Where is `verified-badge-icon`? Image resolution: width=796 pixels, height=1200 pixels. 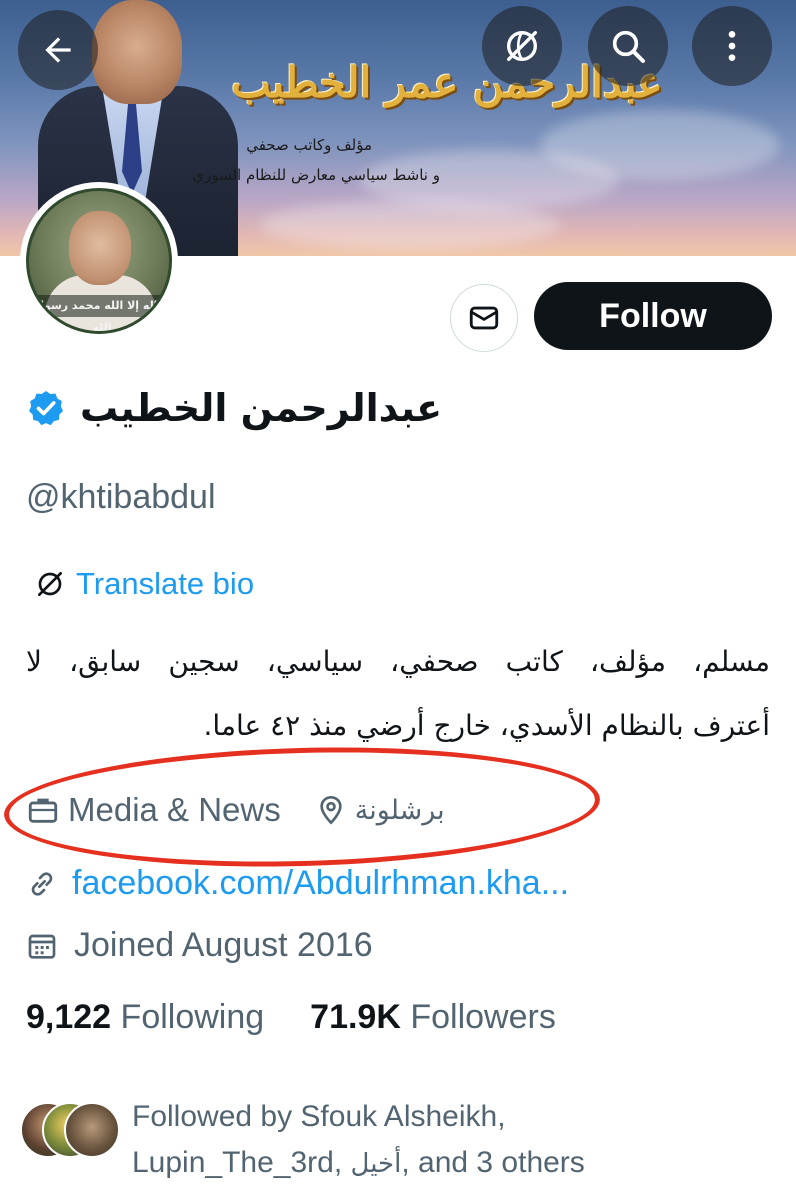 verified-badge-icon is located at coordinates (46, 408).